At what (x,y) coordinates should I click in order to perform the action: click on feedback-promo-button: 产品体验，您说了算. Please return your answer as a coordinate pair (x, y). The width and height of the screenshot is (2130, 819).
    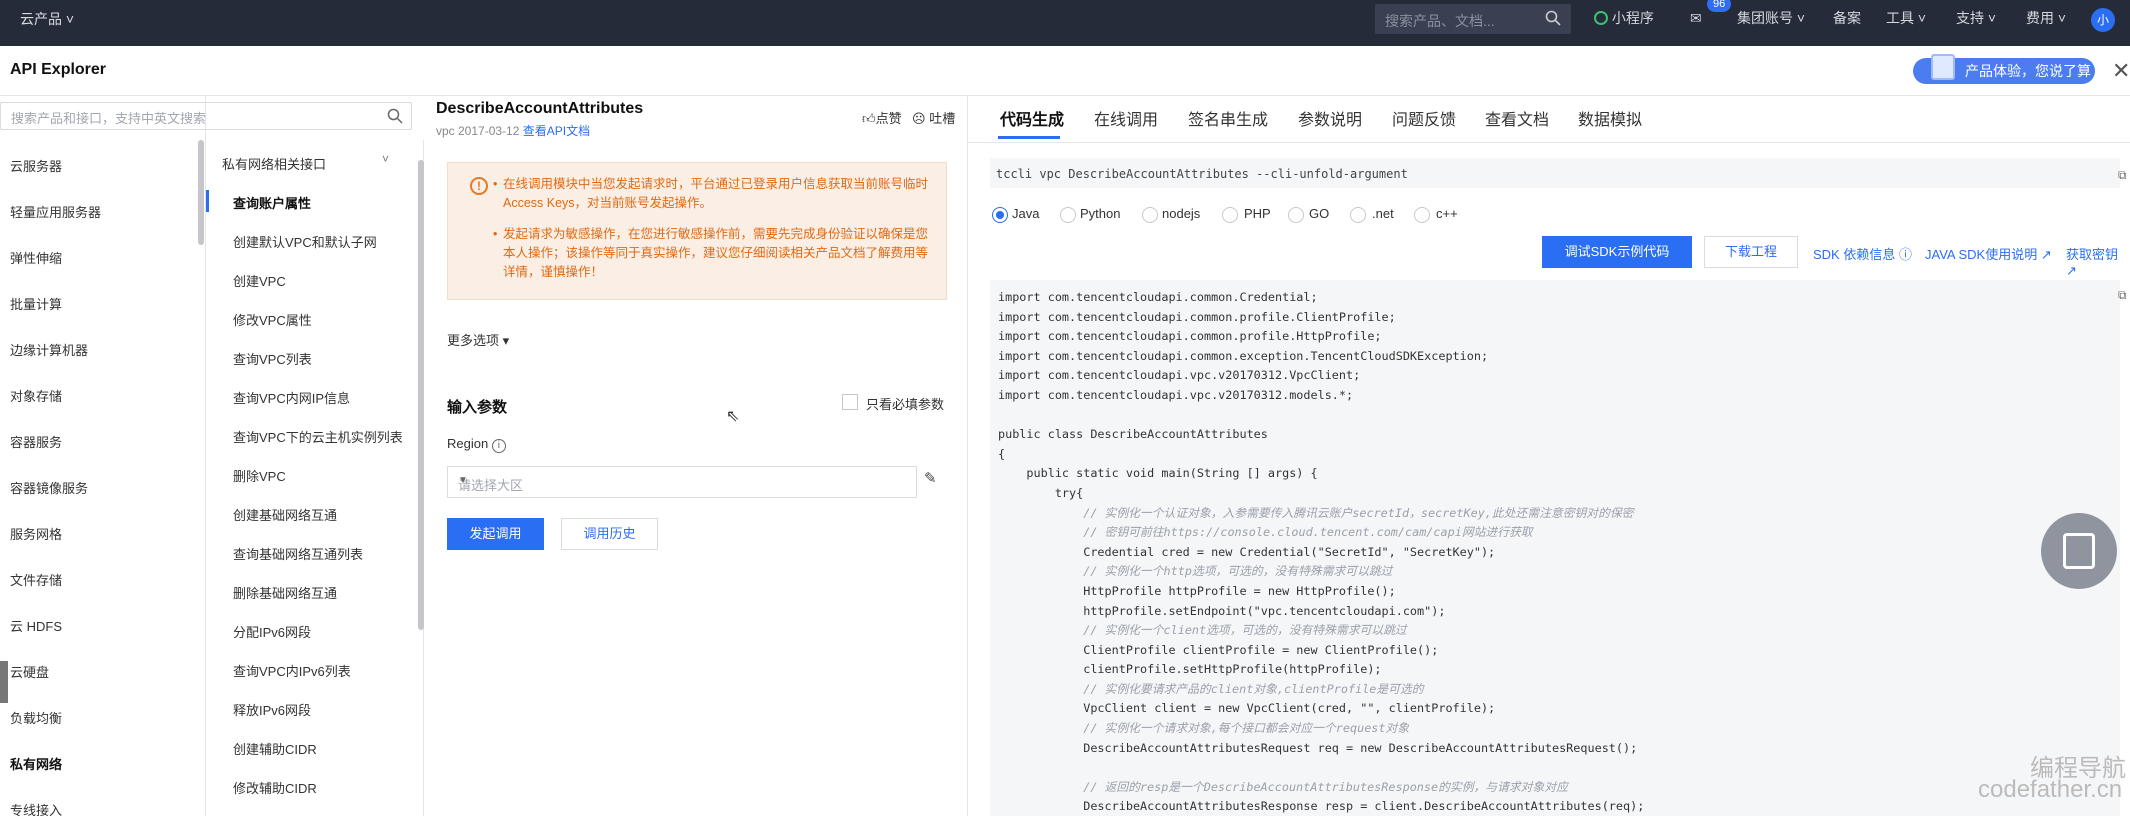
    Looking at the image, I should click on (2004, 69).